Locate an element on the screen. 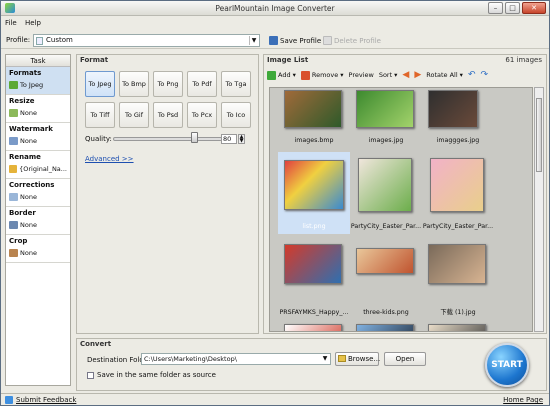 The width and height of the screenshot is (550, 406). add-button: Add ▾ is located at coordinates (281, 75).